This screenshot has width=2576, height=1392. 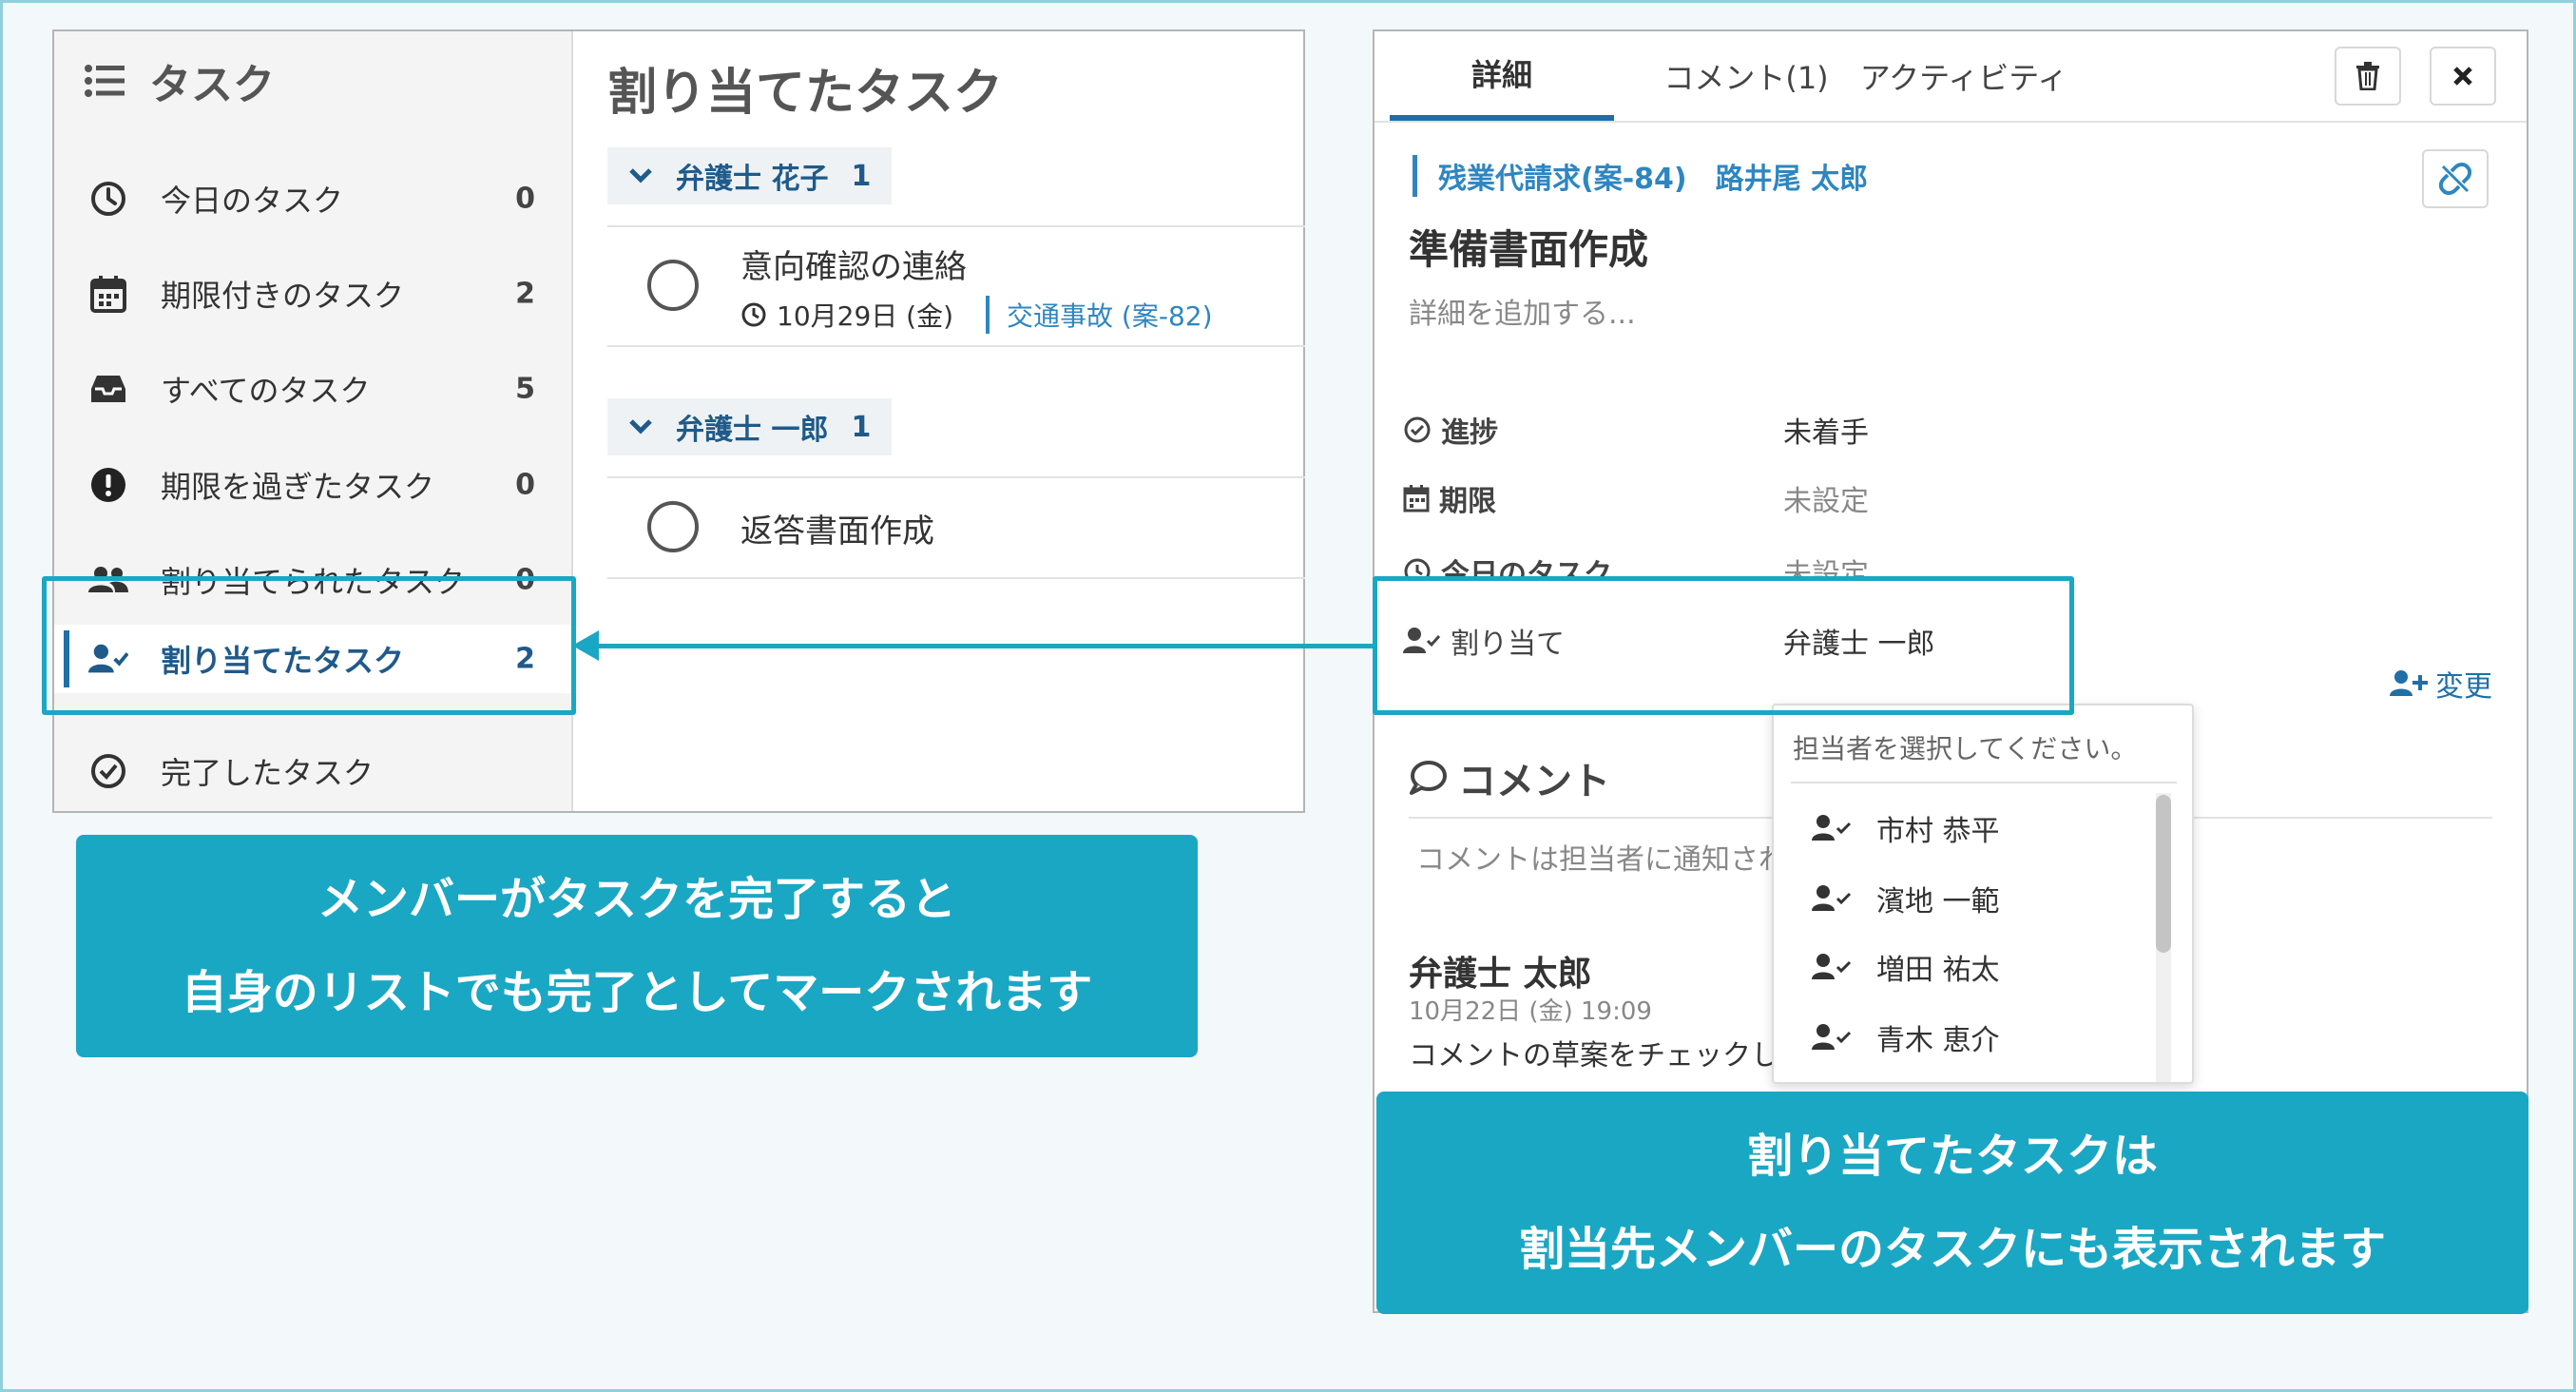 I want to click on tab-details: 詳細, so click(x=1502, y=76).